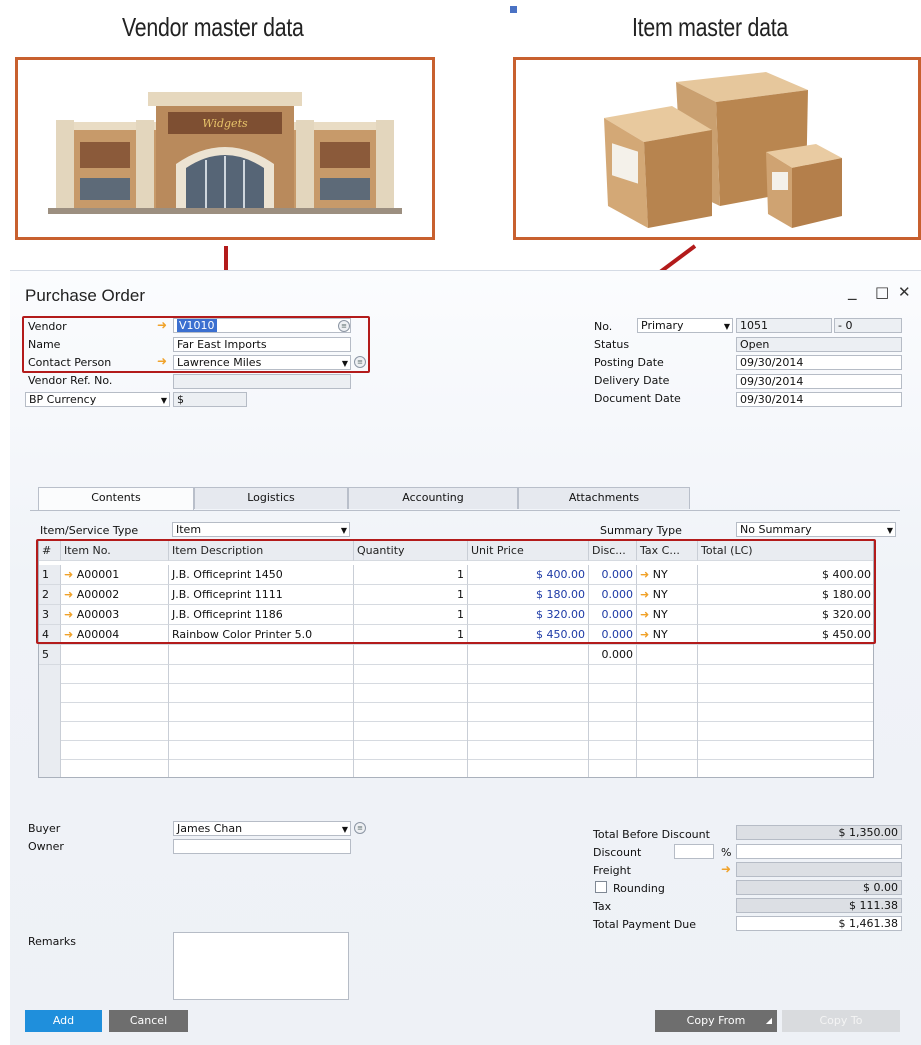 This screenshot has height=1045, width=921. What do you see at coordinates (819, 344) in the screenshot?
I see `status-field: Open` at bounding box center [819, 344].